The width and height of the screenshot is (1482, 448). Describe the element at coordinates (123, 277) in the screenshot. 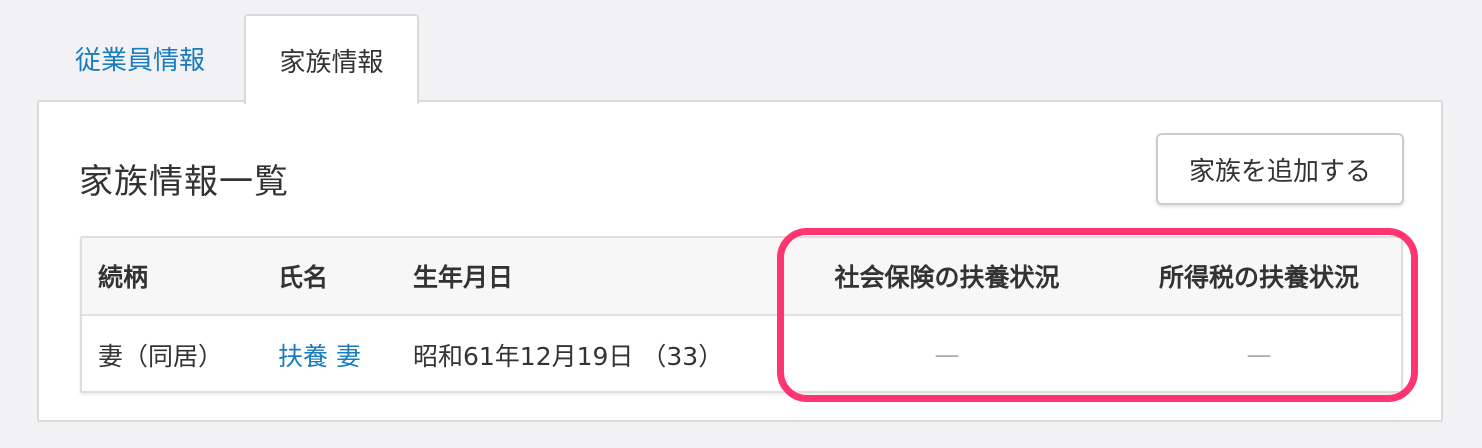

I see `header-relation: 続柄` at that location.